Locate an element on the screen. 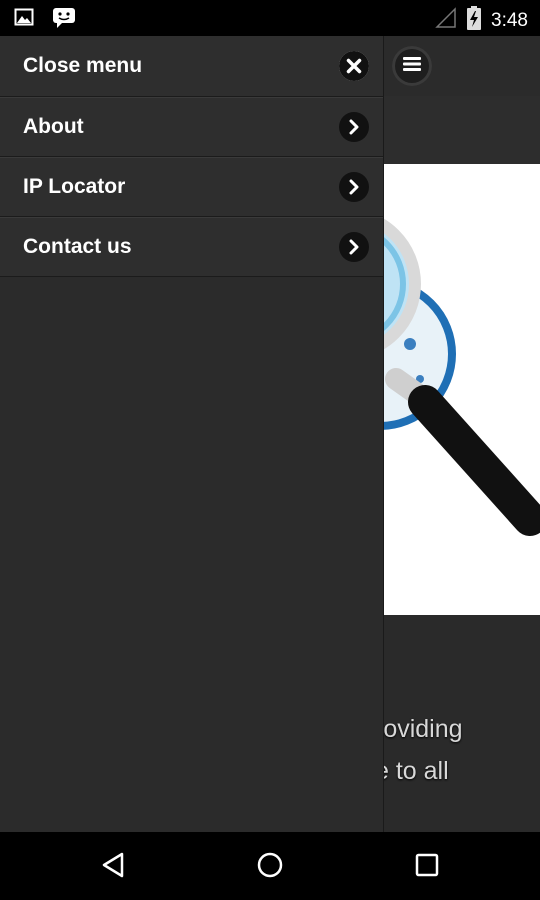  home-button is located at coordinates (270, 867).